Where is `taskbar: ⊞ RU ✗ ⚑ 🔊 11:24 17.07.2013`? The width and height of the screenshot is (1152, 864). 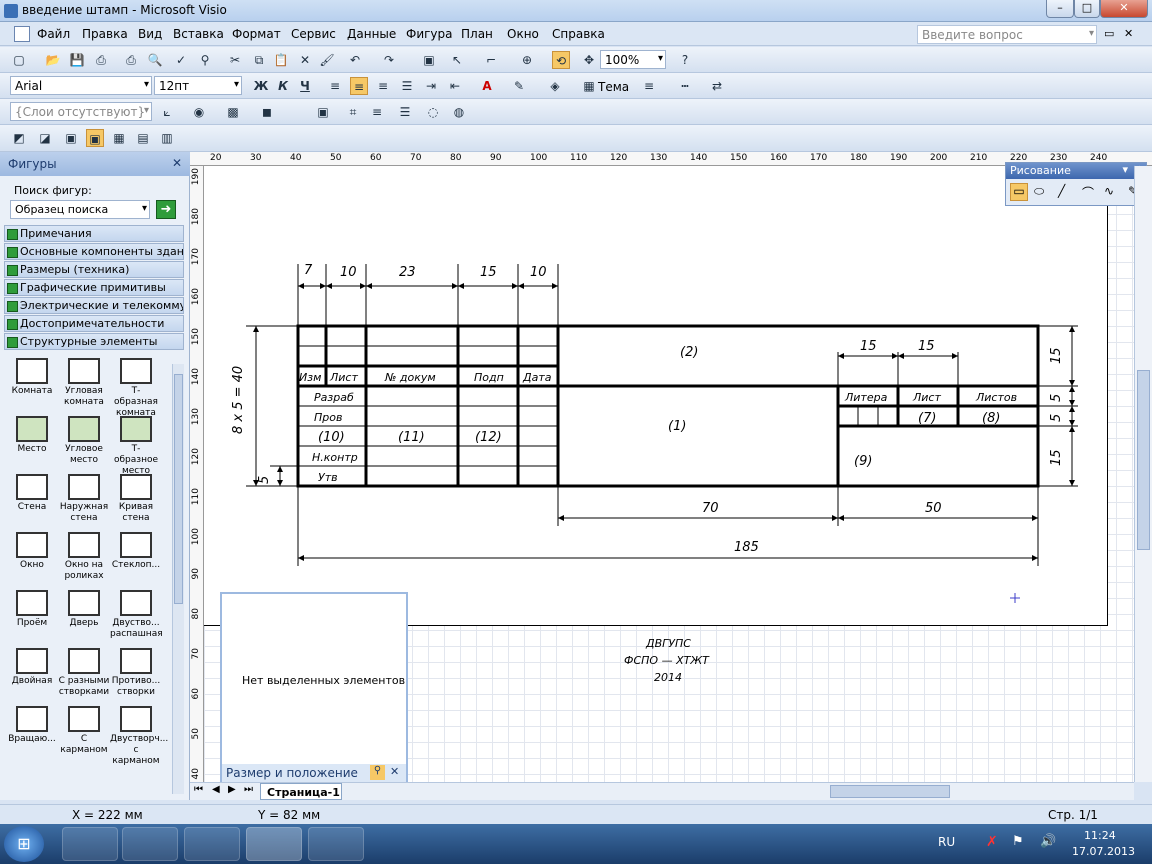 taskbar: ⊞ RU ✗ ⚑ 🔊 11:24 17.07.2013 is located at coordinates (576, 844).